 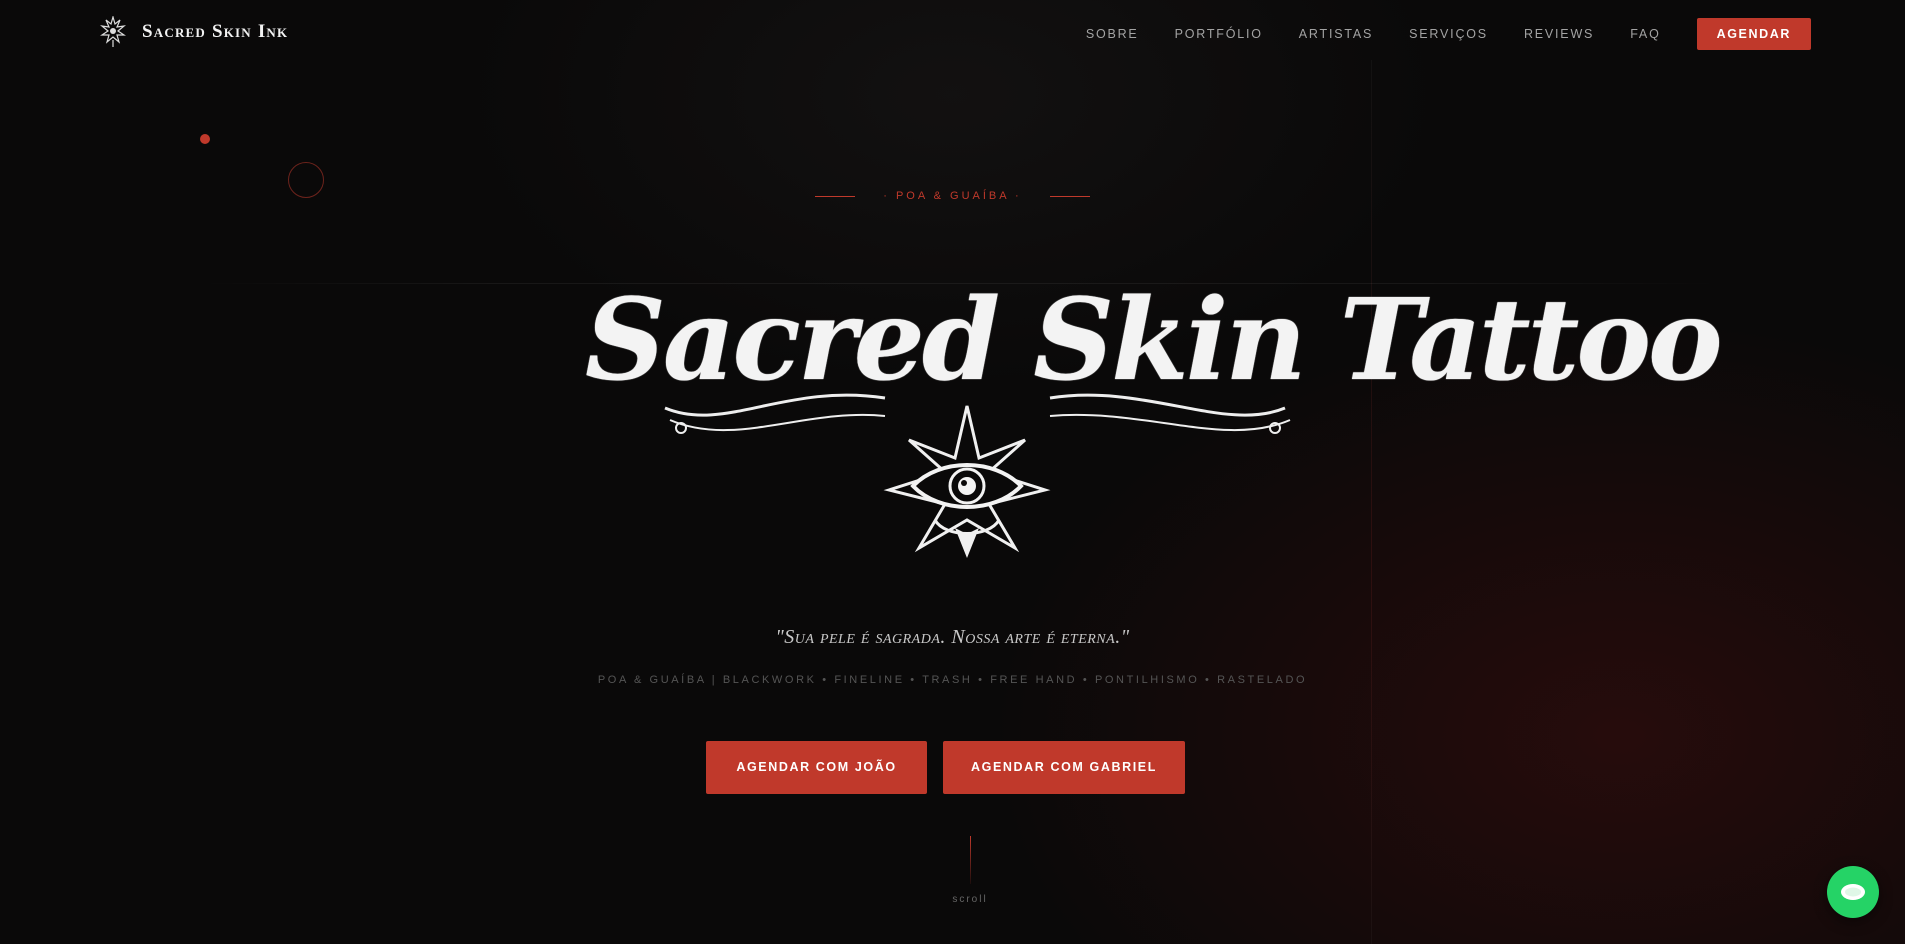 I want to click on whatsapp-chat-icon, so click(x=1853, y=892).